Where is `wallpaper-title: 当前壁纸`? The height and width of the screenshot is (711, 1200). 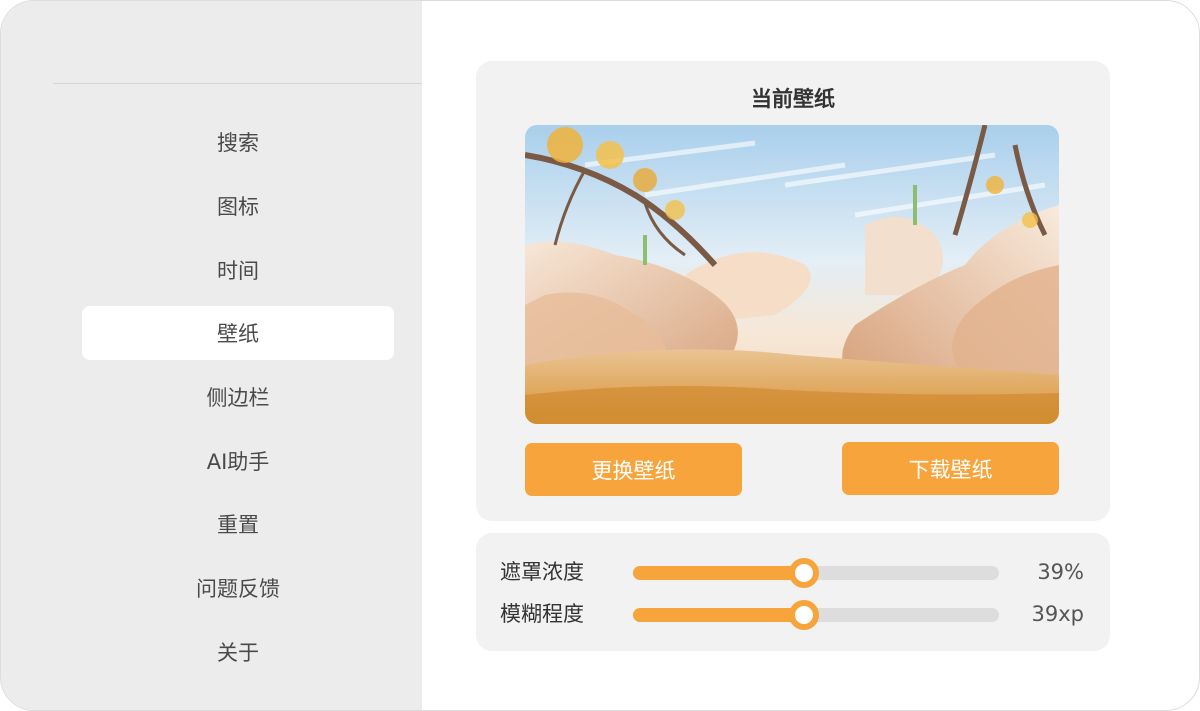 wallpaper-title: 当前壁纸 is located at coordinates (793, 99).